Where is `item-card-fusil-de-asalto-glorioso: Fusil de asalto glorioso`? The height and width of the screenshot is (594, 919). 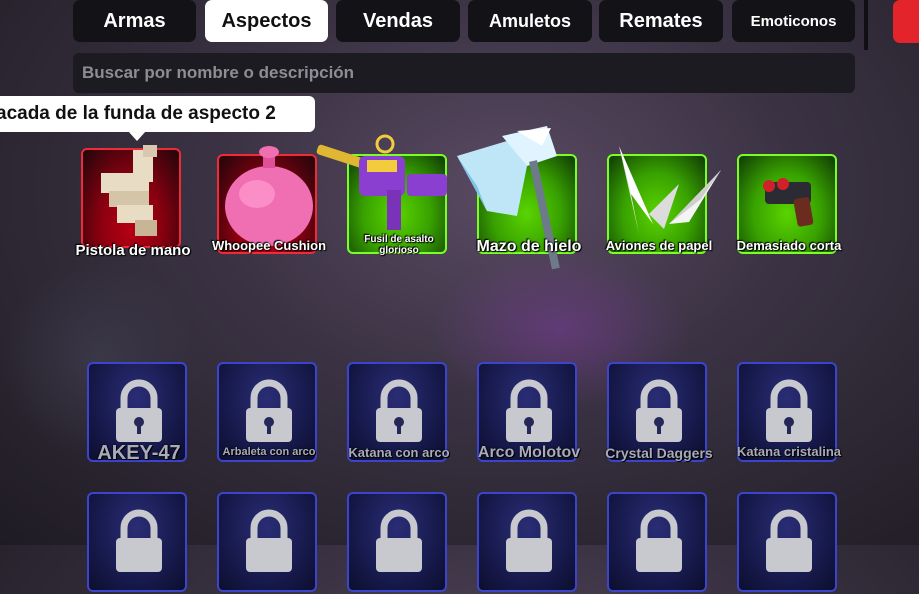
item-card-fusil-de-asalto-glorioso: Fusil de asalto glorioso is located at coordinates (381, 195).